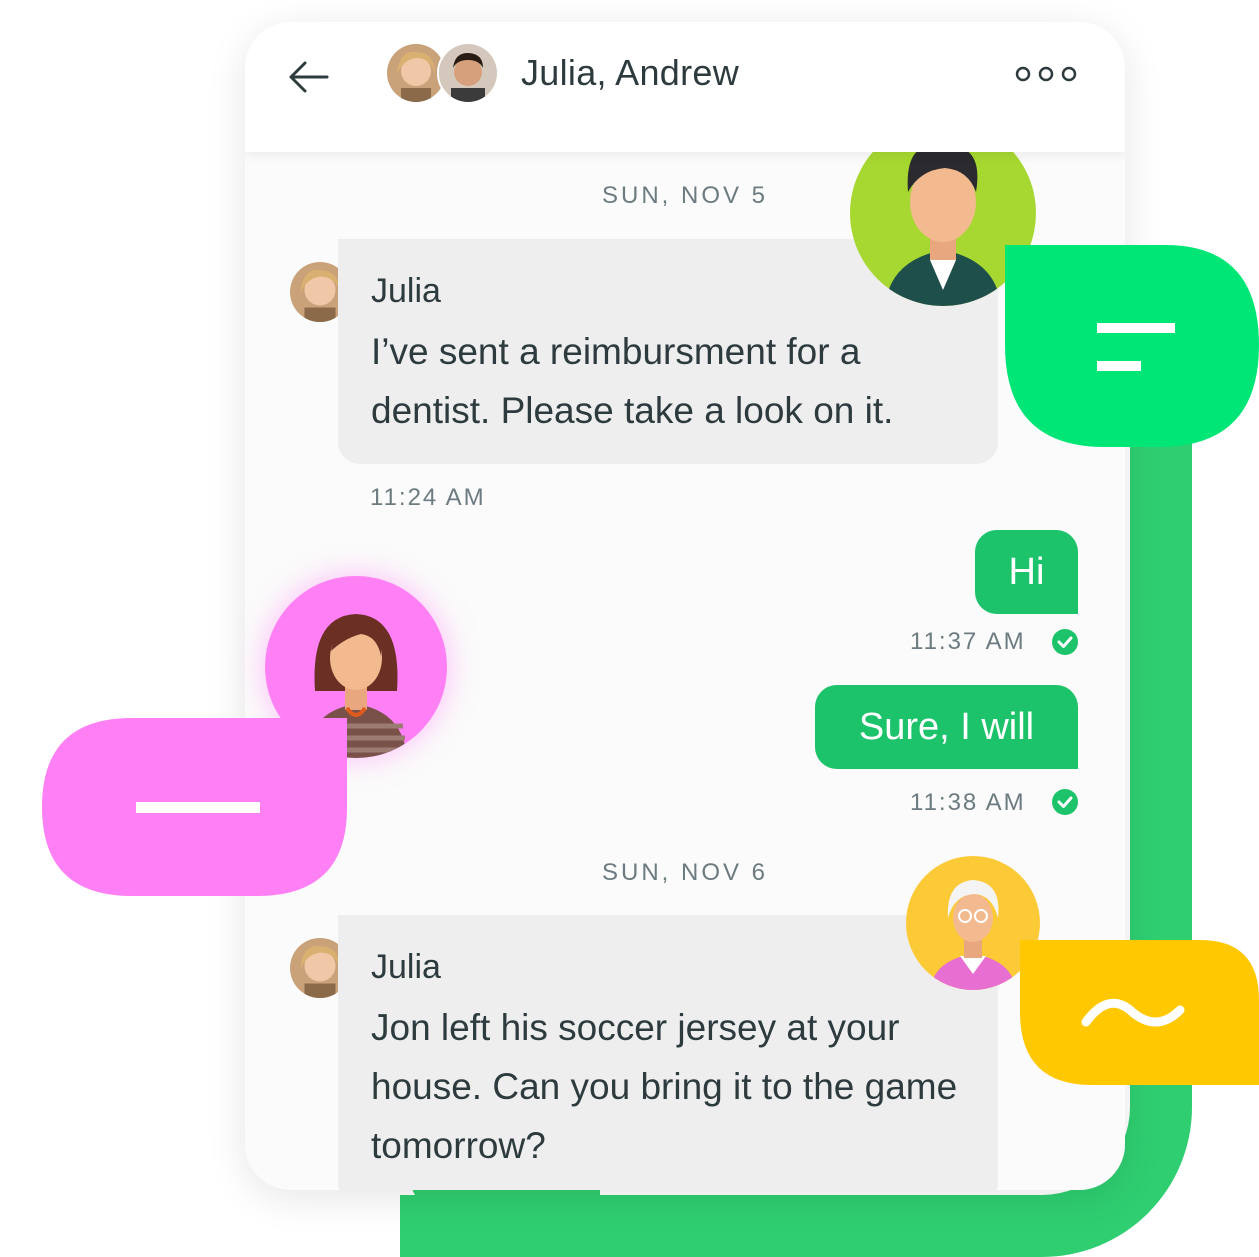 This screenshot has height=1257, width=1259. Describe the element at coordinates (468, 73) in the screenshot. I see `avatar-andrew` at that location.